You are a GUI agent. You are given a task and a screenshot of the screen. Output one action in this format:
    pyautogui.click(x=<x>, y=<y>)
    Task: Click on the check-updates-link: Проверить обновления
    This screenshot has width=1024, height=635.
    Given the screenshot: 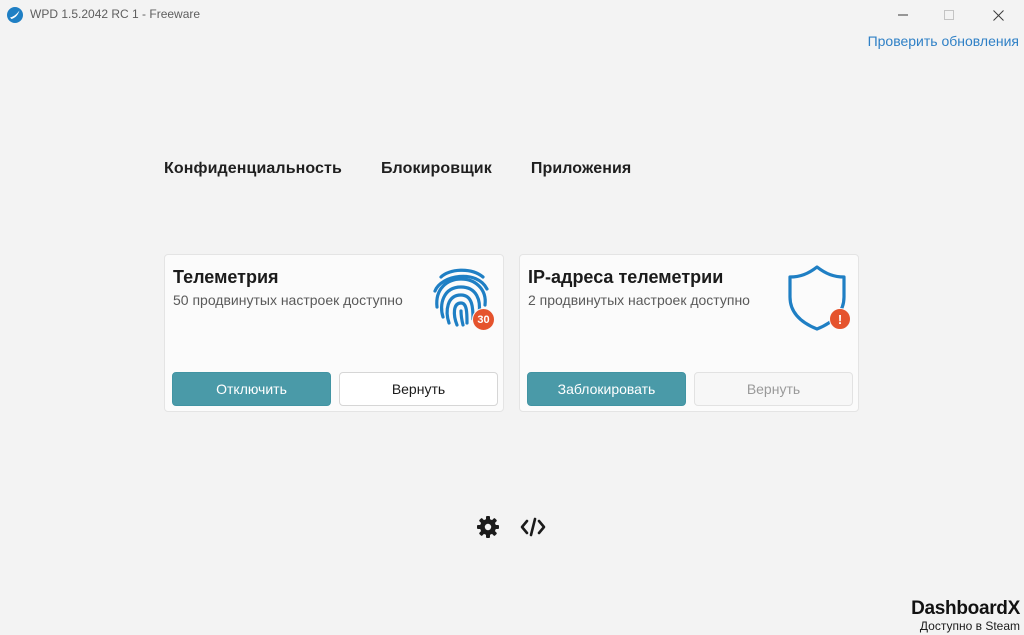 What is the action you would take?
    pyautogui.click(x=943, y=41)
    